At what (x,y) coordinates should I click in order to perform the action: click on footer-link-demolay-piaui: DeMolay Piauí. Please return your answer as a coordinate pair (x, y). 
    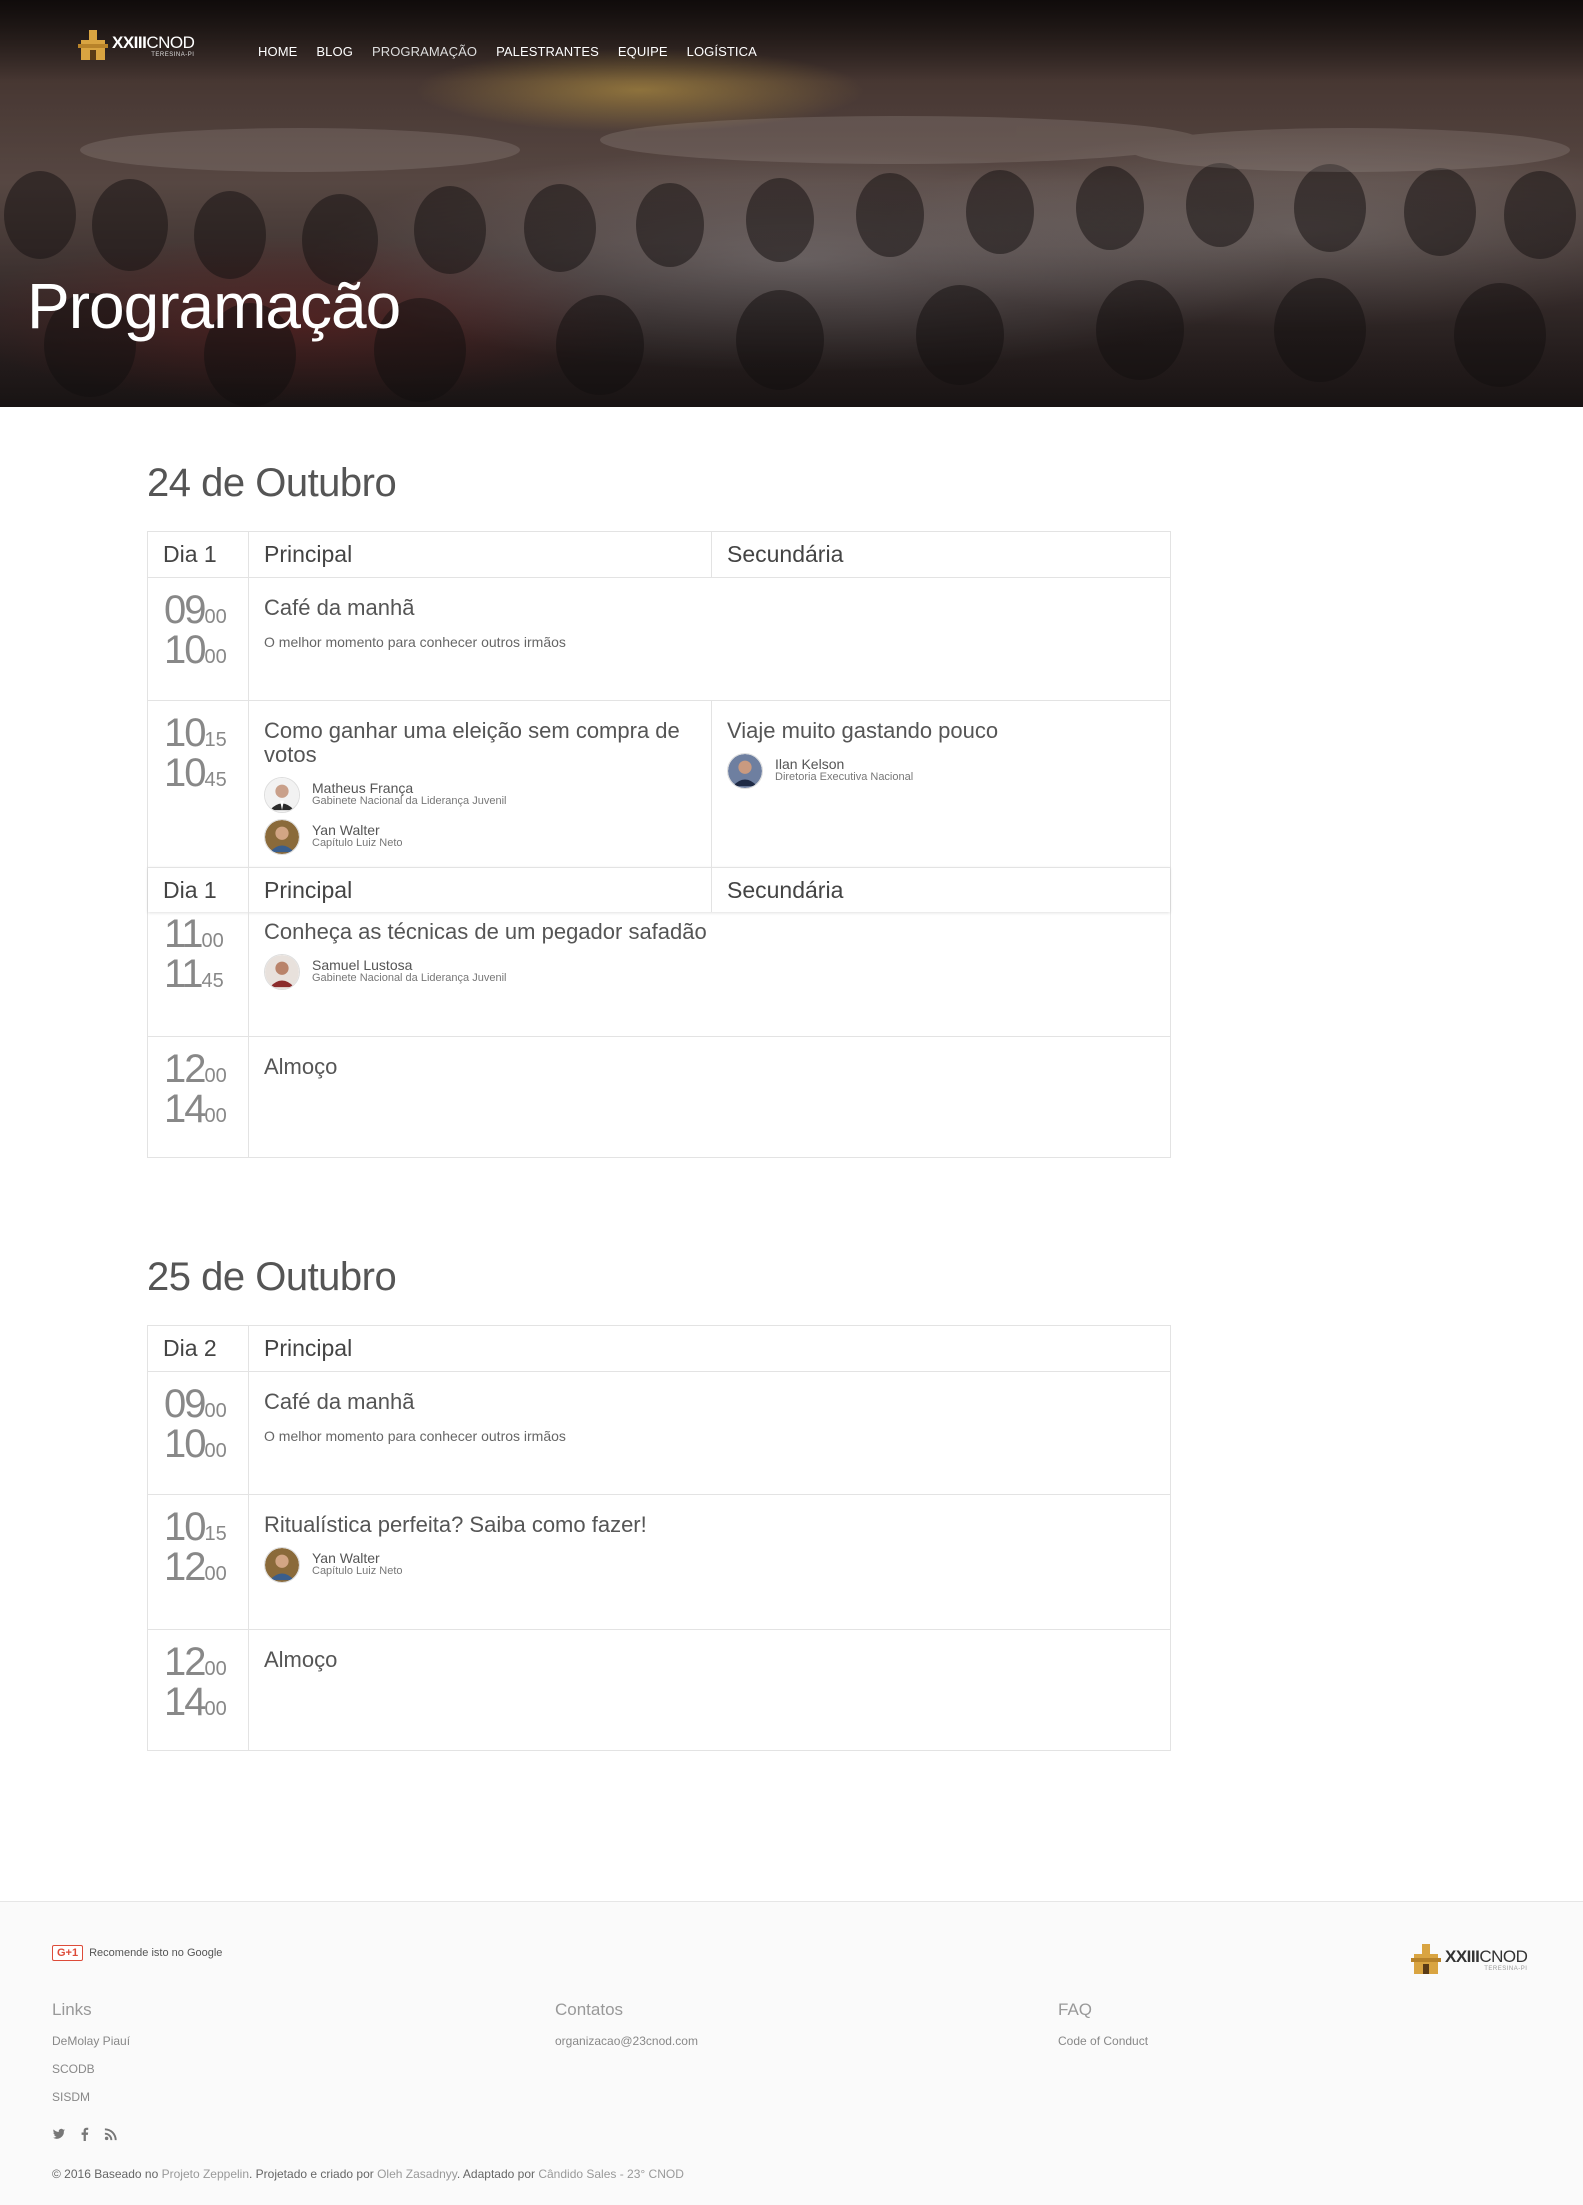
    Looking at the image, I should click on (91, 2041).